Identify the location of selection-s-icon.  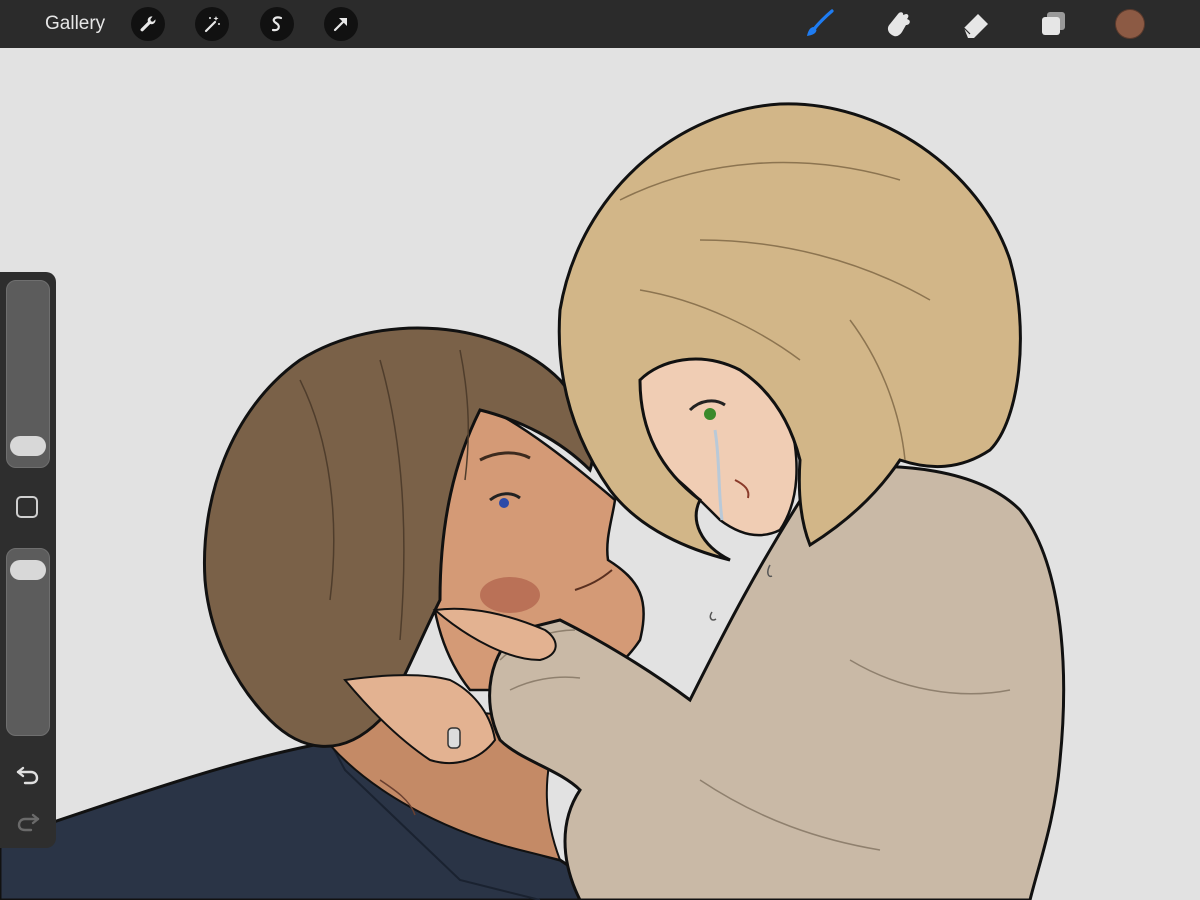
(277, 24).